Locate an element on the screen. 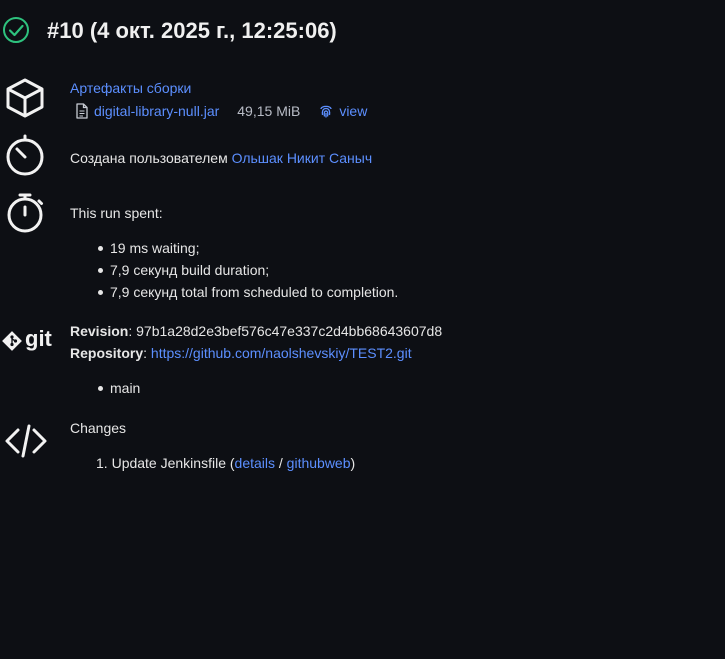 This screenshot has height=659, width=725. created-by-user-link: Ольшак Никит Саныч is located at coordinates (302, 158).